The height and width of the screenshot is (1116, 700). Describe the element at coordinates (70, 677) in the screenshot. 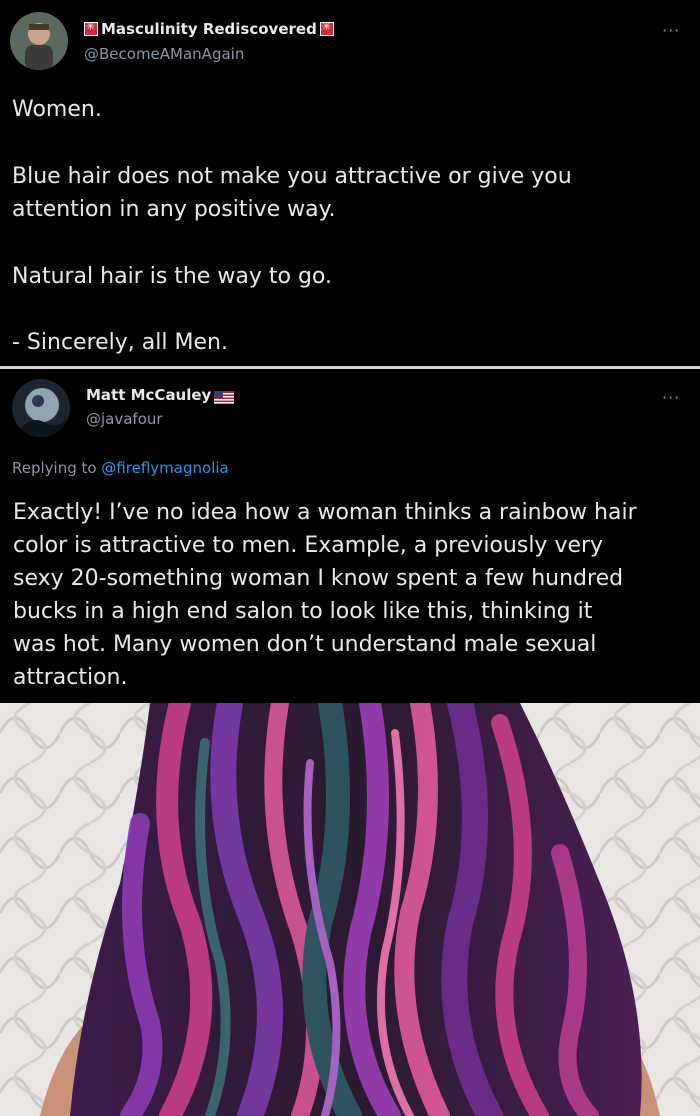

I see `tweet-text-line: attraction.` at that location.